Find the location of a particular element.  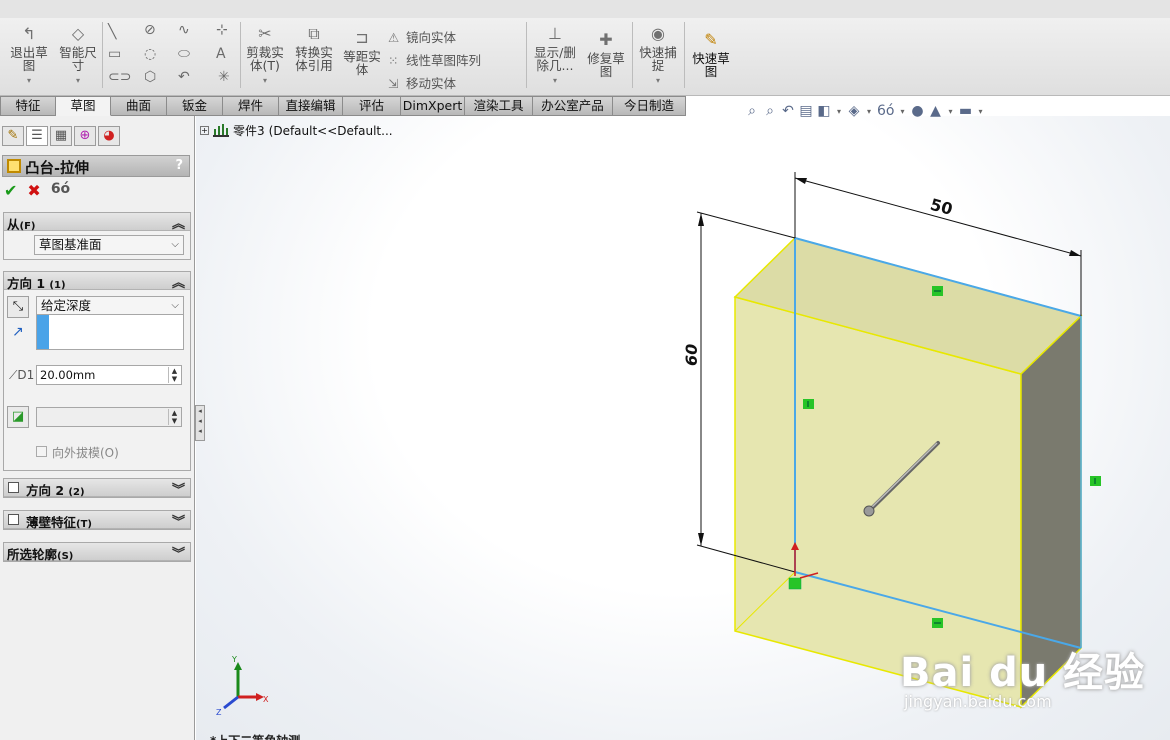

apply-scene-icon: ▲ is located at coordinates (935, 111).